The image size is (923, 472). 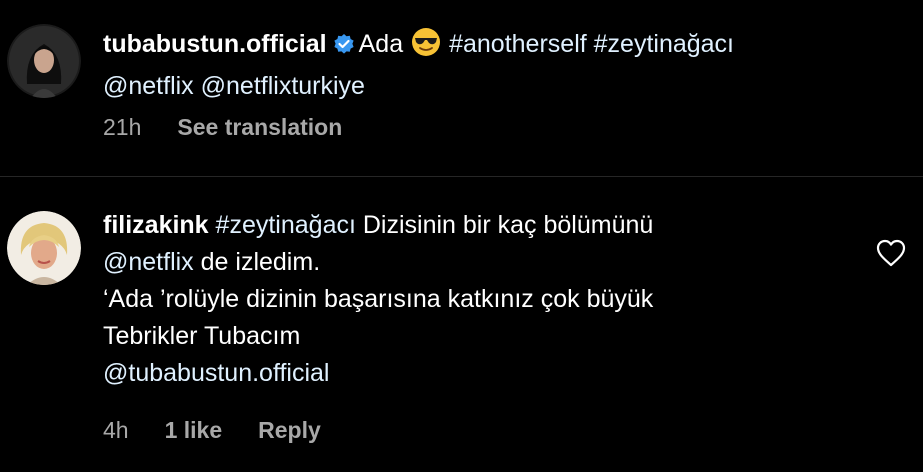 What do you see at coordinates (418, 86) in the screenshot?
I see `caption-line-2: @netflix @netflixturkiye` at bounding box center [418, 86].